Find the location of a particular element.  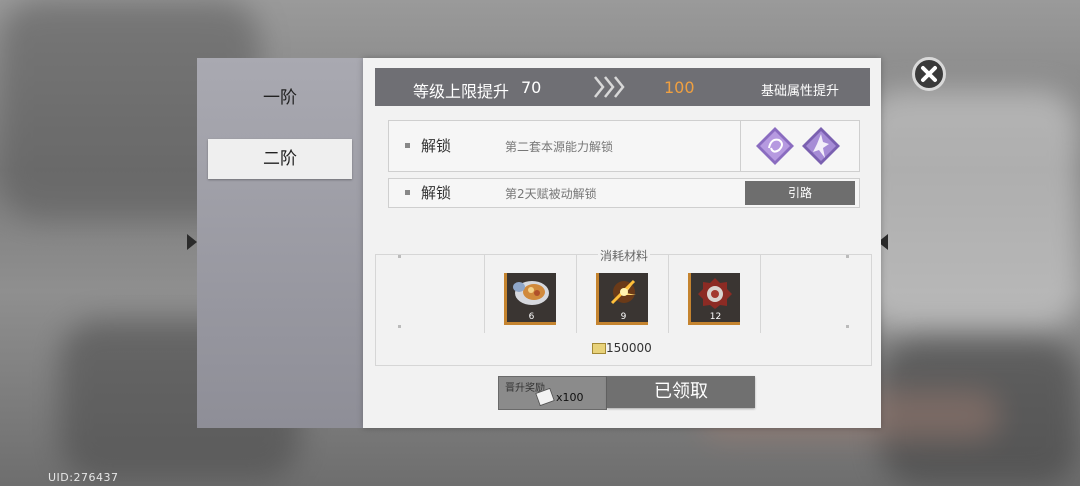

material-slot: 9 is located at coordinates (624, 294).